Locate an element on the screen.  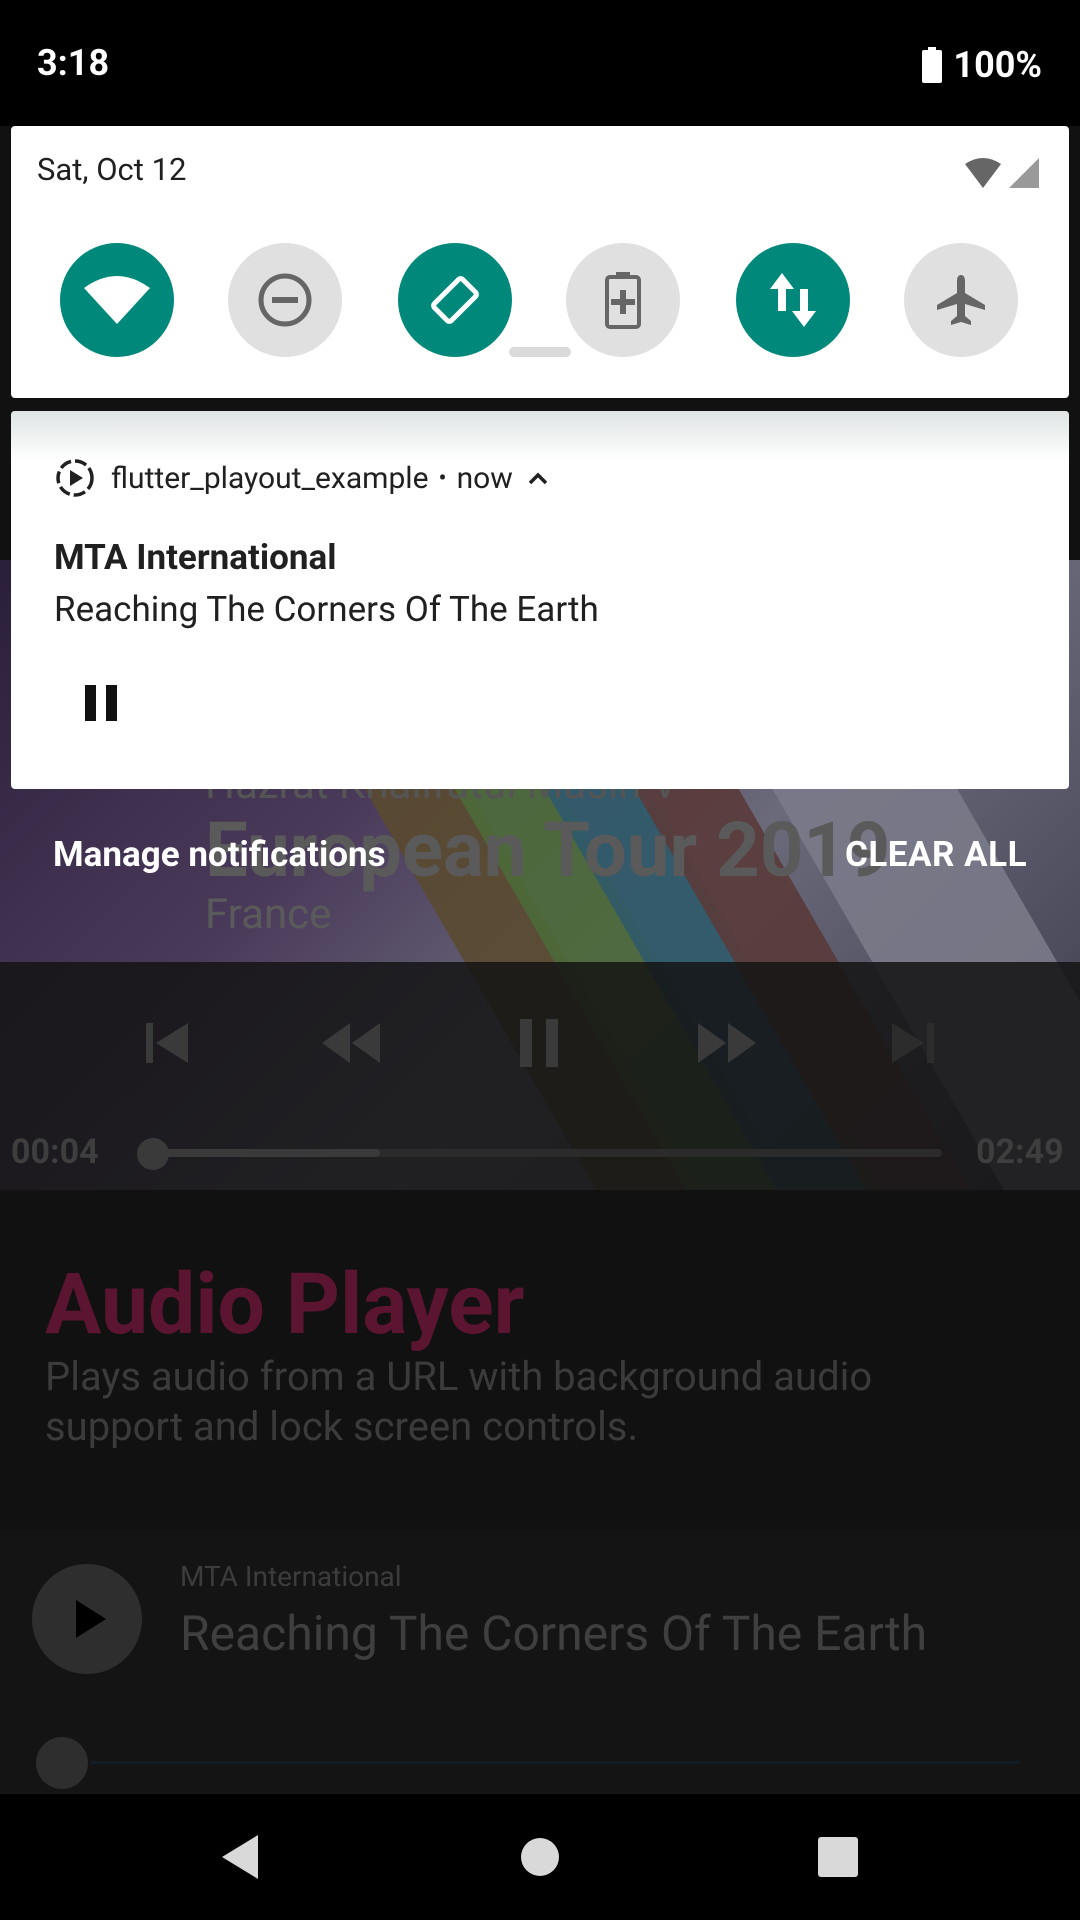
status-bar: 3:18 100% is located at coordinates (540, 63).